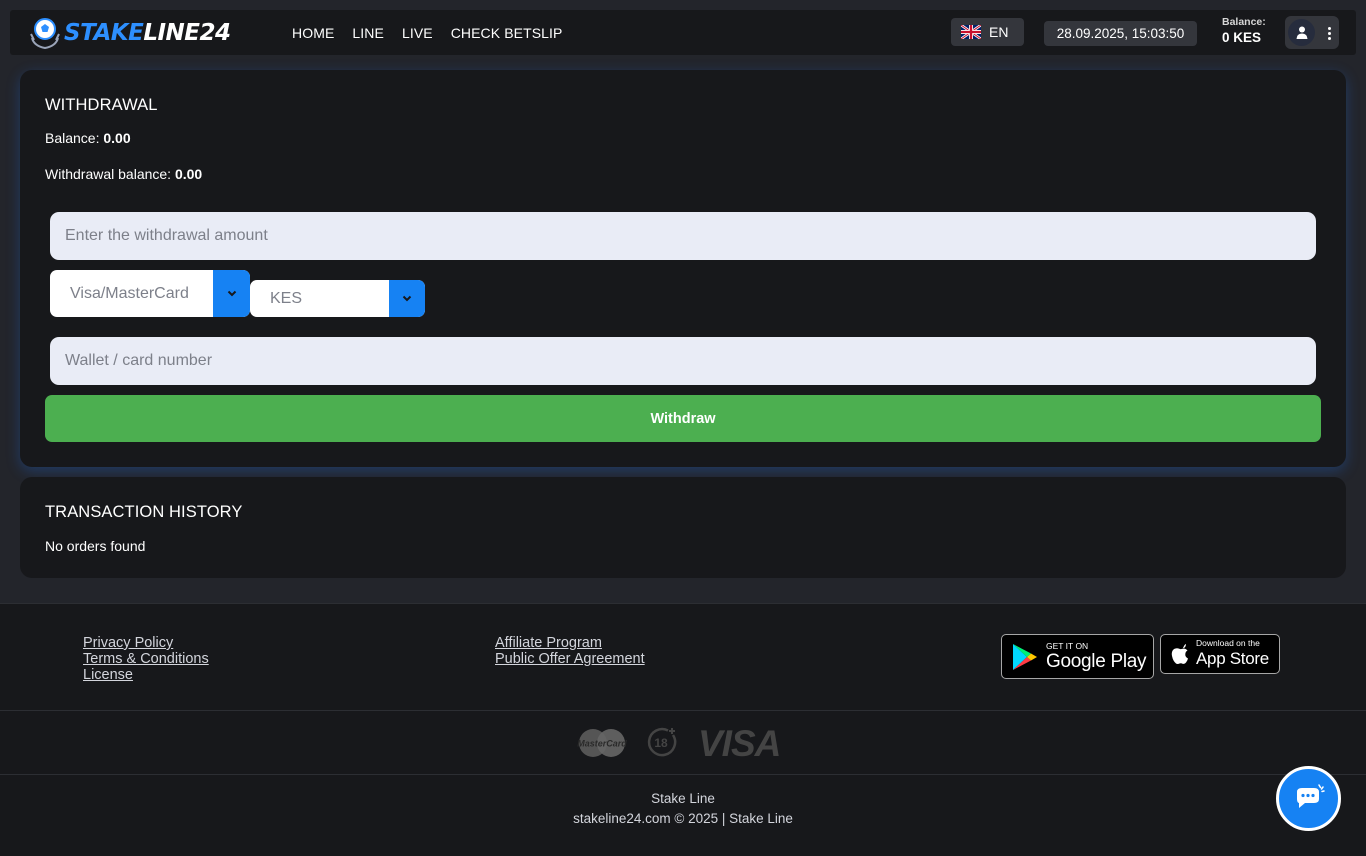  I want to click on header-balance-value: 0 KES, so click(1242, 37).